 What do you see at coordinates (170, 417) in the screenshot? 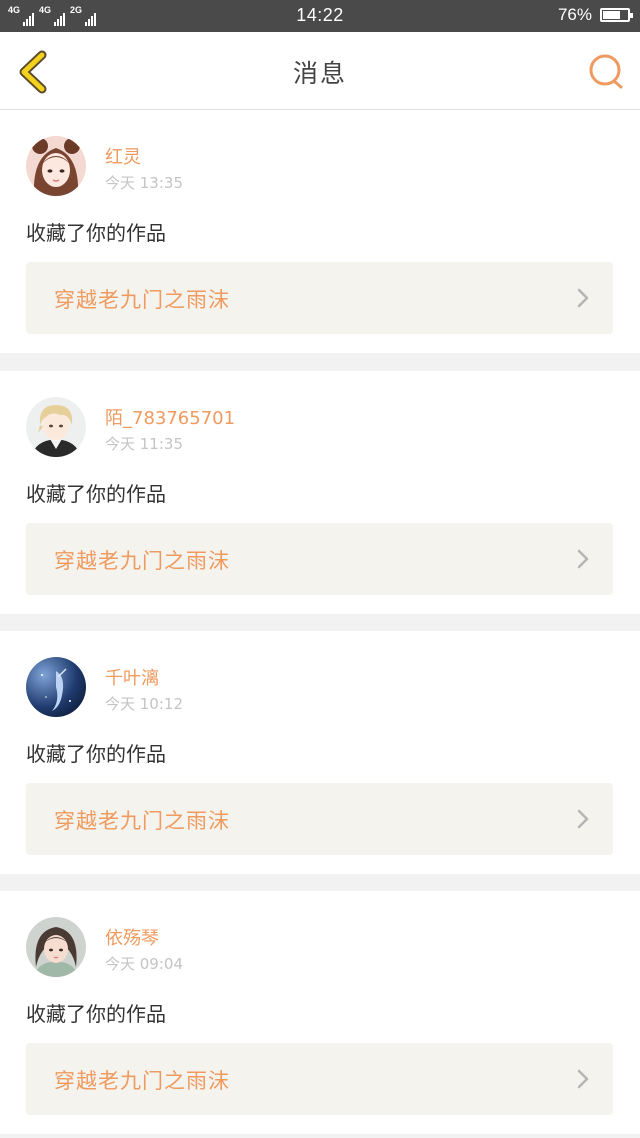
I see `username-link: 陌_783765701` at bounding box center [170, 417].